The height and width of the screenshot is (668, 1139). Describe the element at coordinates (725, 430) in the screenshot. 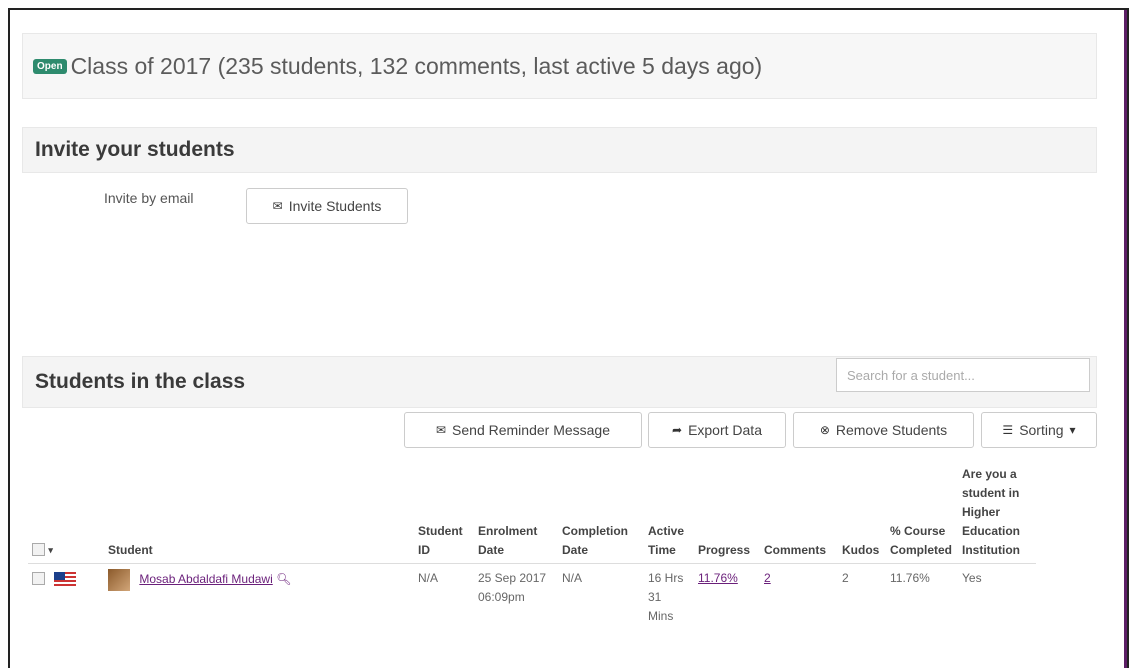

I see `export-data-label: Export Data` at that location.